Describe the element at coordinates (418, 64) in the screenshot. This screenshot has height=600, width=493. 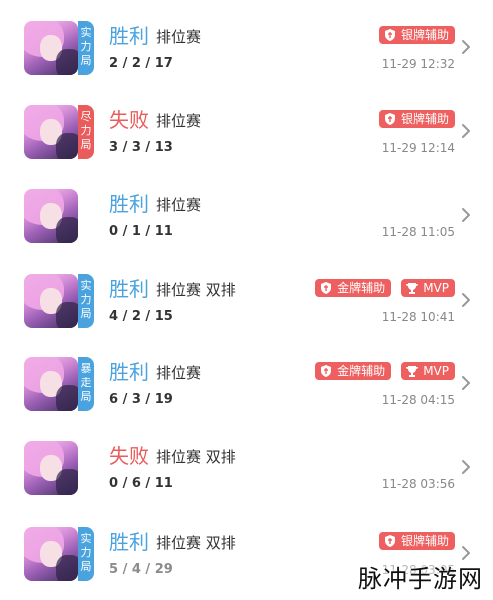
I see `match-time: 11-29 12:32` at that location.